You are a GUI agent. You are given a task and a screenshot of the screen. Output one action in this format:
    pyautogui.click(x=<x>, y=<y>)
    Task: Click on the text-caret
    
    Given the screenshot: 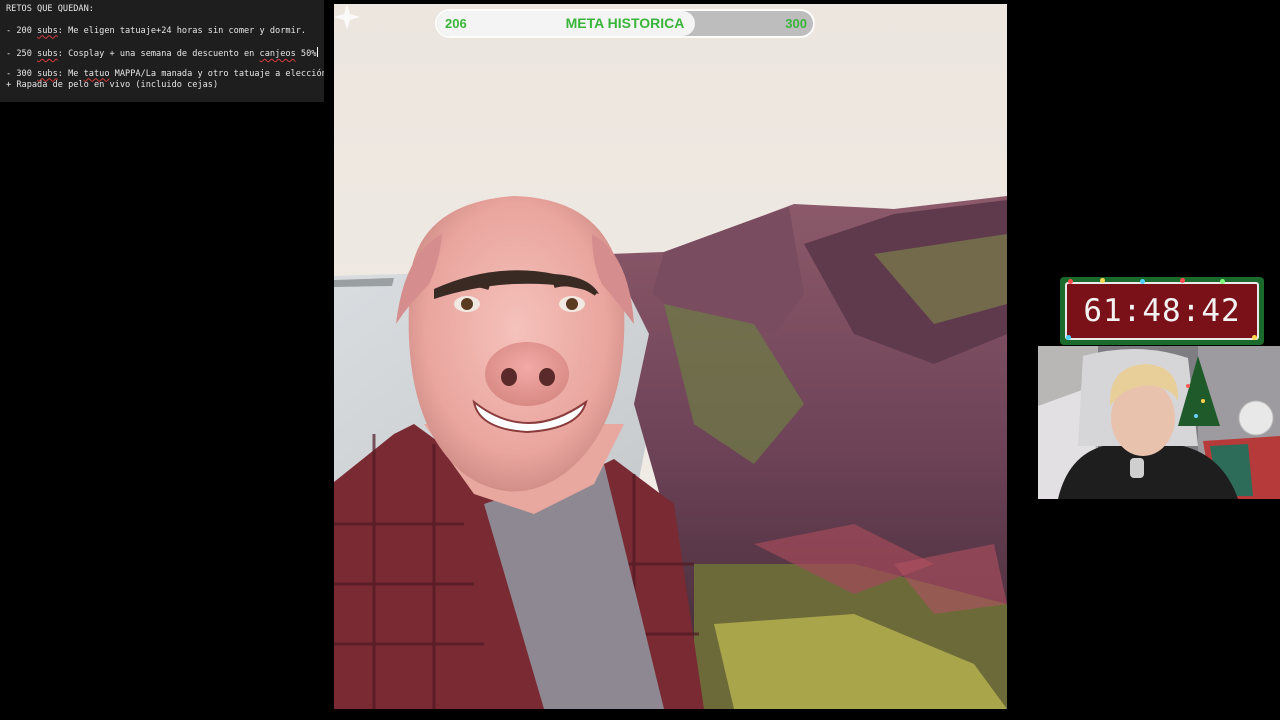 What is the action you would take?
    pyautogui.click(x=318, y=52)
    